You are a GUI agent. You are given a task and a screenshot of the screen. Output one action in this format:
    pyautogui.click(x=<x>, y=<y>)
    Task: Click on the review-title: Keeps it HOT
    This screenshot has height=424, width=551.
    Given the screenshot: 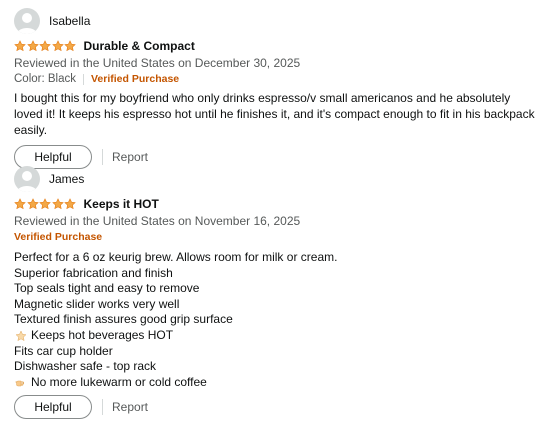 What is the action you would take?
    pyautogui.click(x=121, y=204)
    